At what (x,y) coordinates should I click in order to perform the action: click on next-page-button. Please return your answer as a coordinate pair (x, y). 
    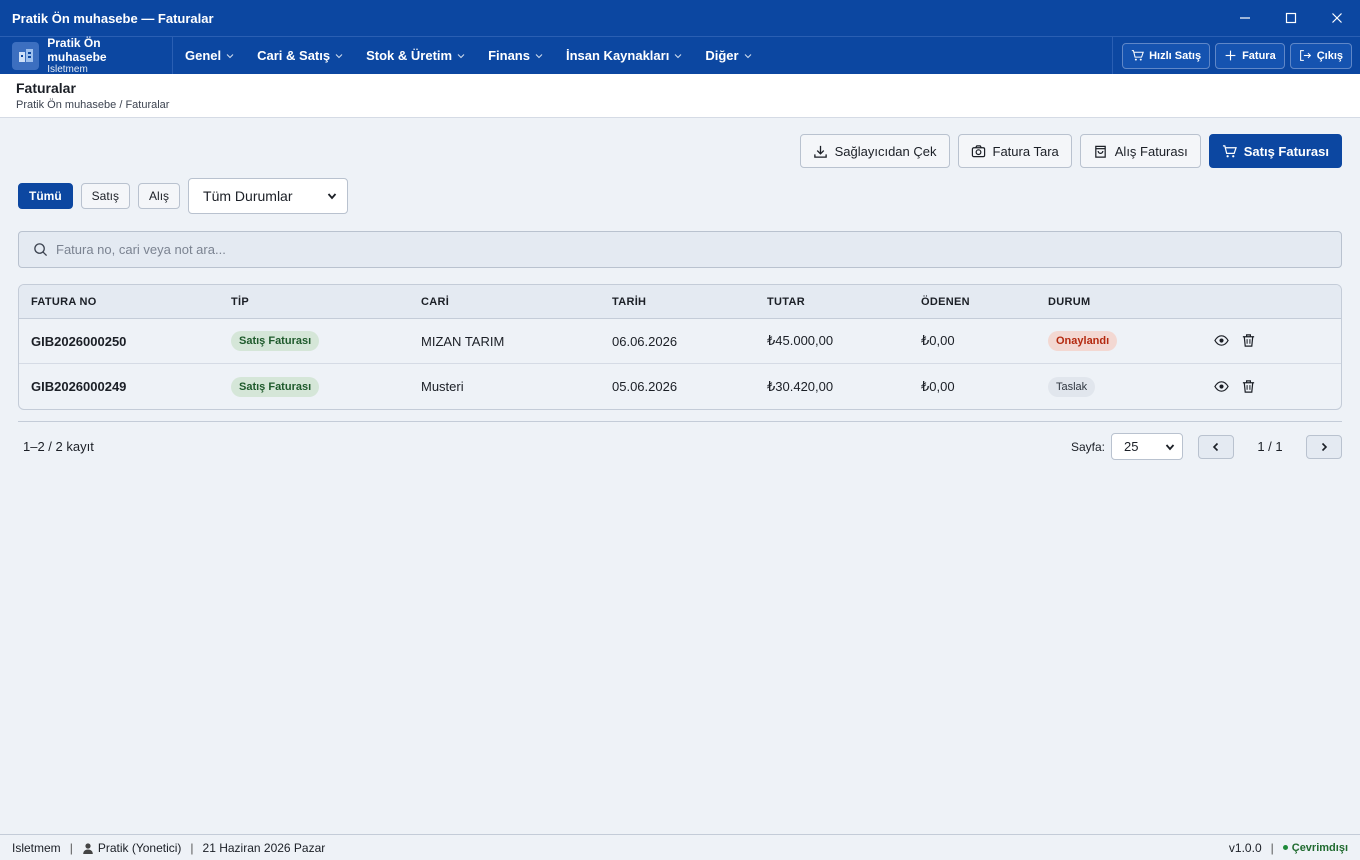
    Looking at the image, I should click on (1324, 446).